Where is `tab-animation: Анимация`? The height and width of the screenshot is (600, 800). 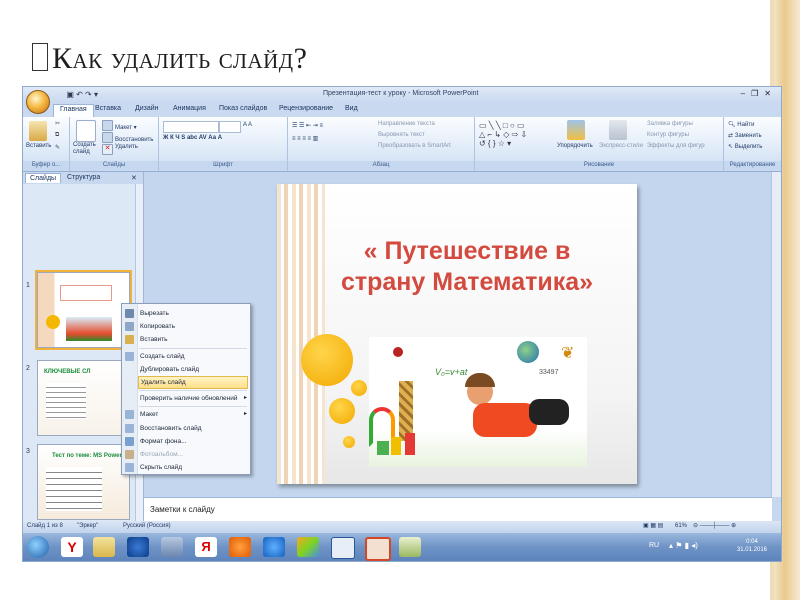 tab-animation: Анимация is located at coordinates (189, 108).